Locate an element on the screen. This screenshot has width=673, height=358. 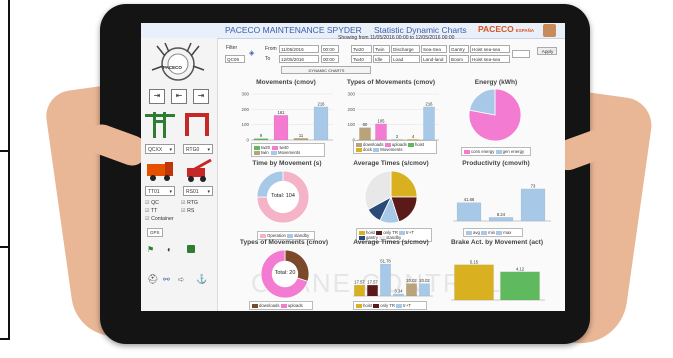
data-label: 105 is located at coordinates (382, 120).